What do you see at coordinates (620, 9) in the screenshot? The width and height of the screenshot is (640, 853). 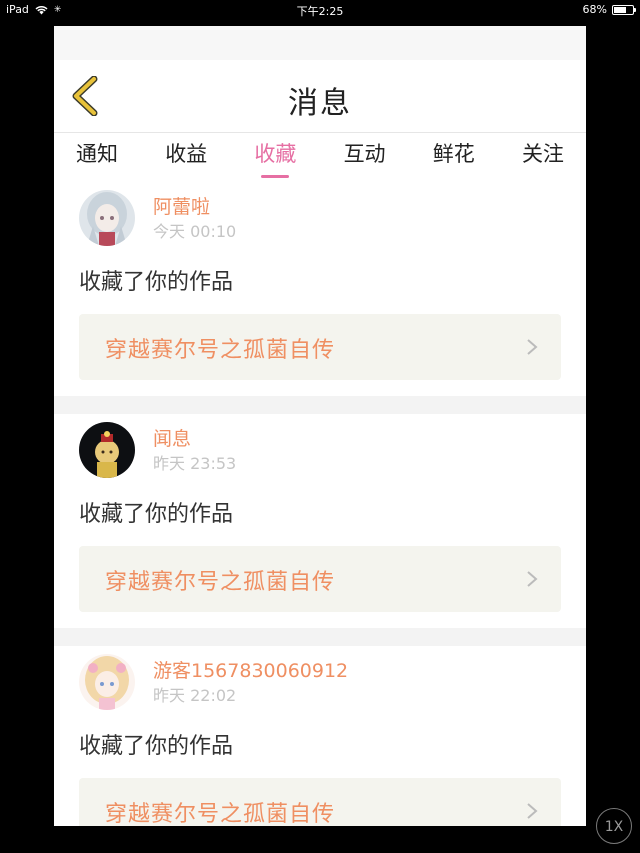 I see `battery-level` at bounding box center [620, 9].